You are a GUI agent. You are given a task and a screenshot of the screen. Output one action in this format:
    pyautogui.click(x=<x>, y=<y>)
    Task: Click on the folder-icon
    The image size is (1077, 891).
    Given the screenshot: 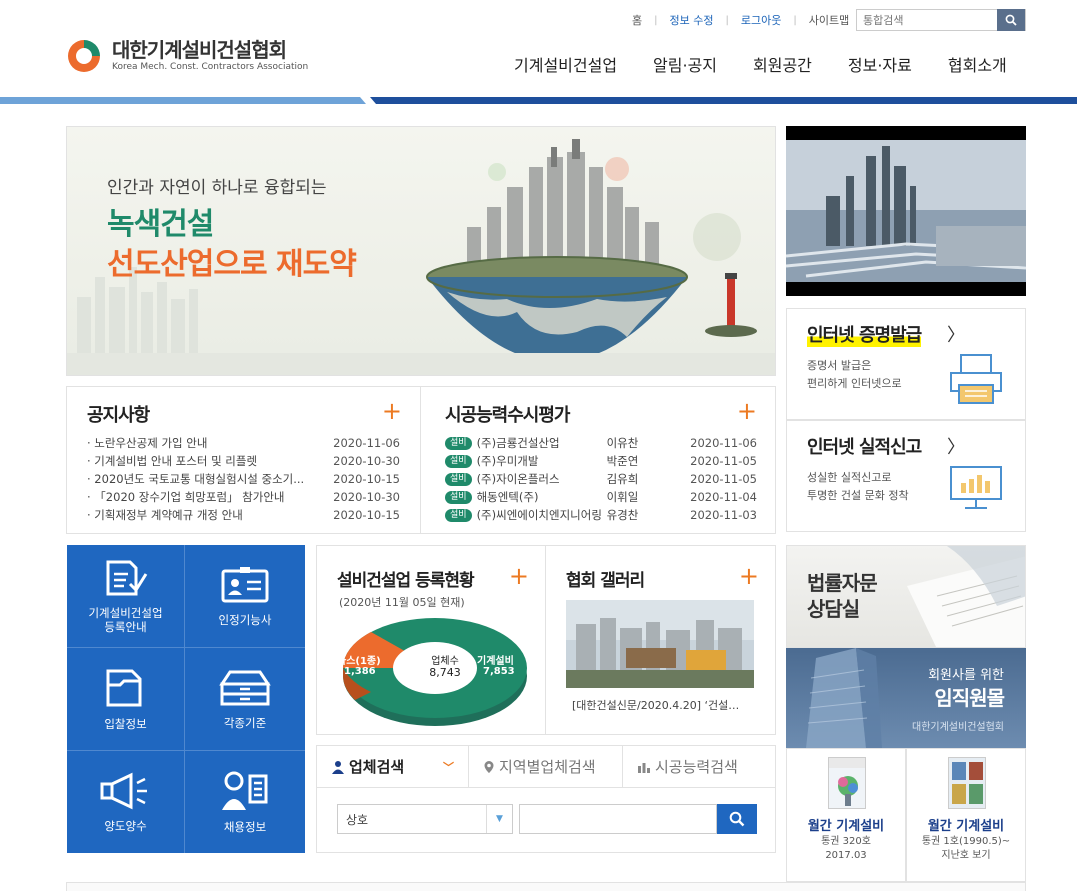 What is the action you would take?
    pyautogui.click(x=123, y=688)
    